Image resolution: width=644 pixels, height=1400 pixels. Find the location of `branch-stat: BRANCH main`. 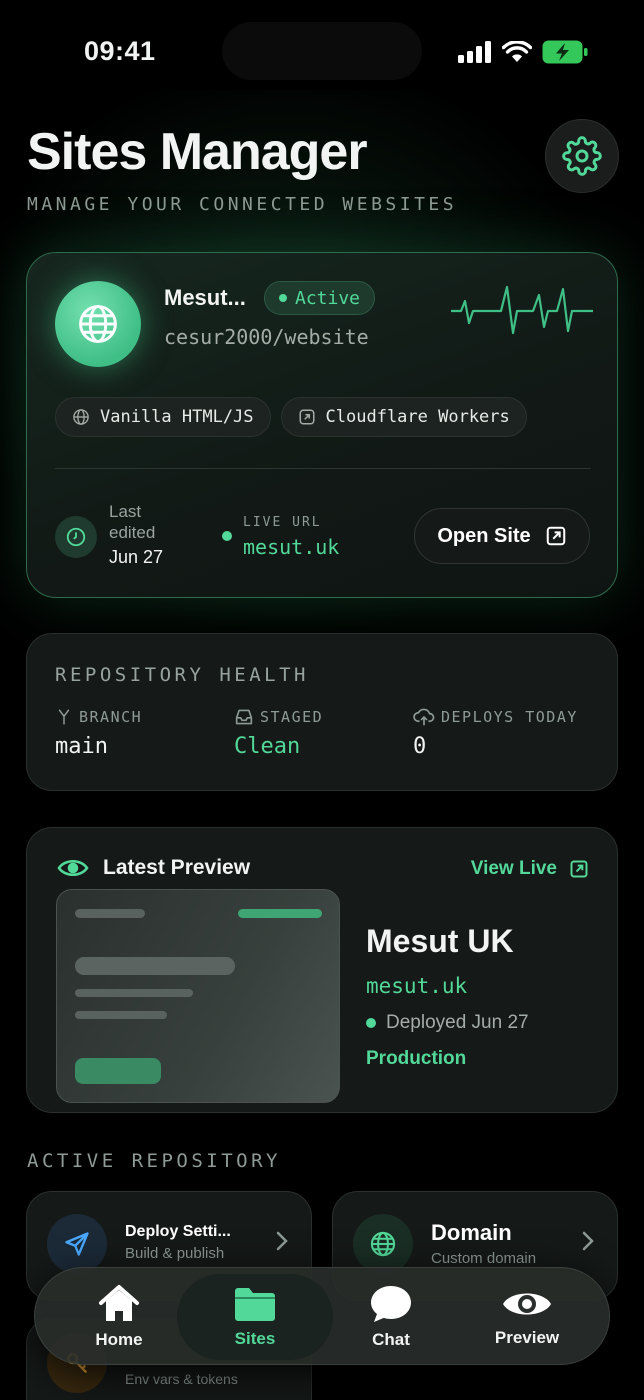

branch-stat: BRANCH main is located at coordinates (98, 733).